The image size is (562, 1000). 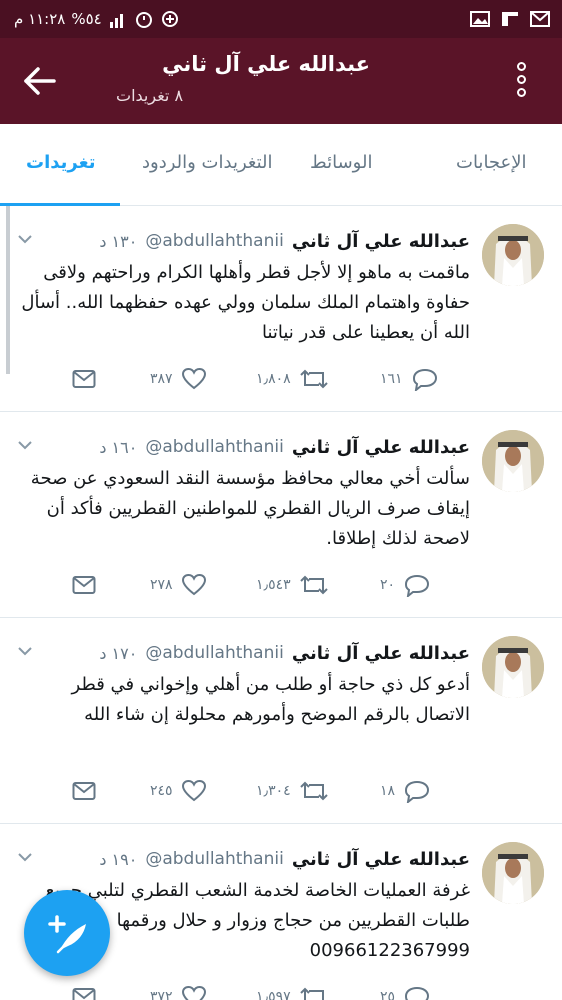 What do you see at coordinates (273, 379) in the screenshot?
I see `retweet-count: ١٫٨٠٨` at bounding box center [273, 379].